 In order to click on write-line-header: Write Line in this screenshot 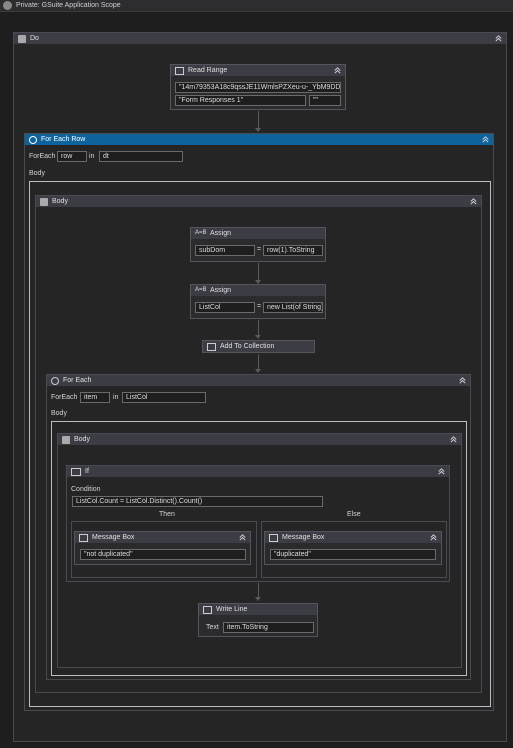, I will do `click(258, 609)`.